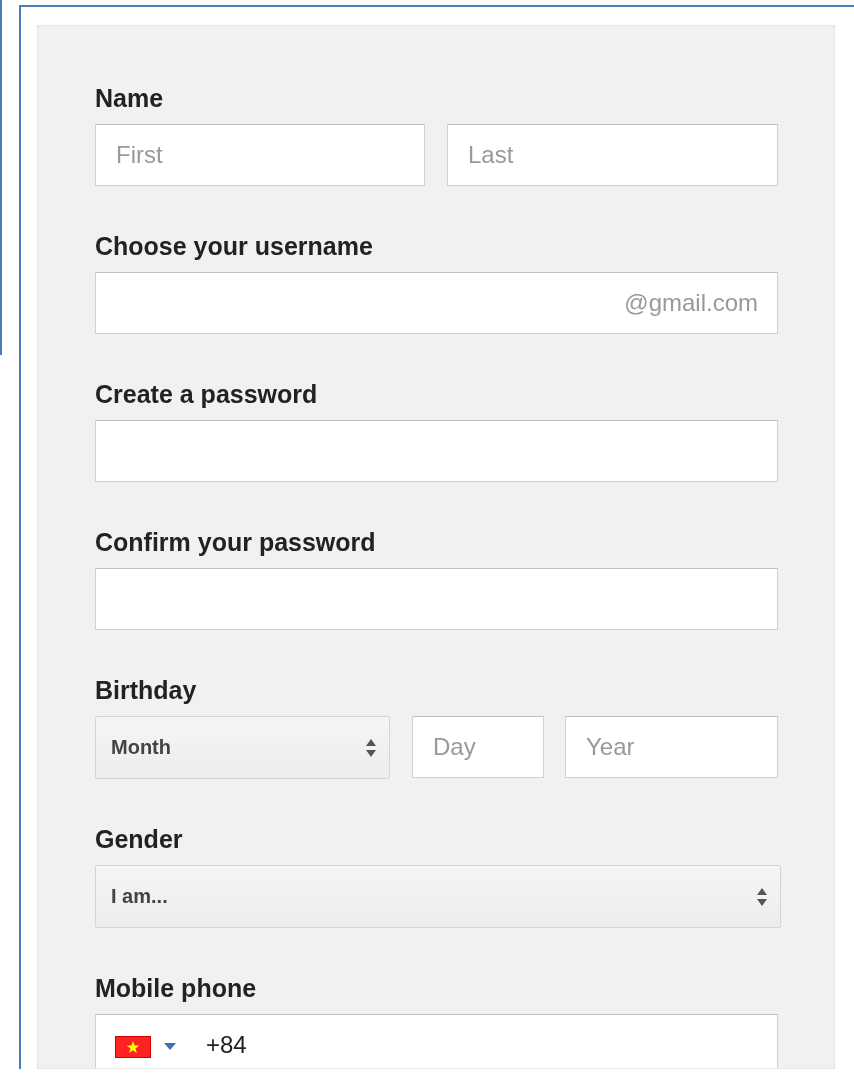 The image size is (854, 1089). Describe the element at coordinates (671, 747) in the screenshot. I see `year-field: Year` at that location.